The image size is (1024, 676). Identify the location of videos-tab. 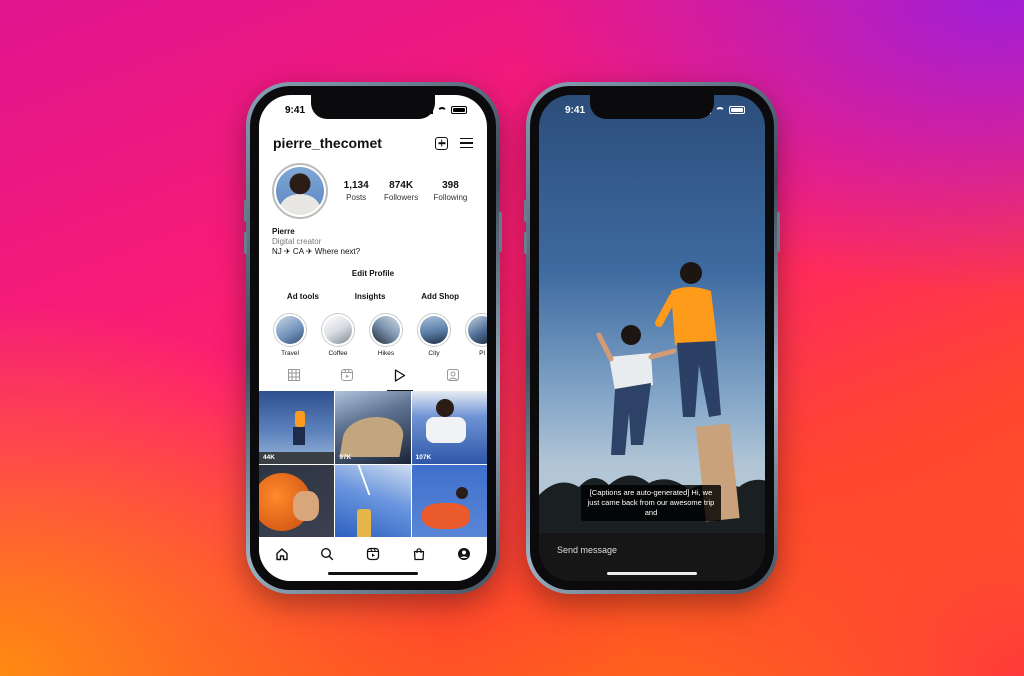
(399, 380).